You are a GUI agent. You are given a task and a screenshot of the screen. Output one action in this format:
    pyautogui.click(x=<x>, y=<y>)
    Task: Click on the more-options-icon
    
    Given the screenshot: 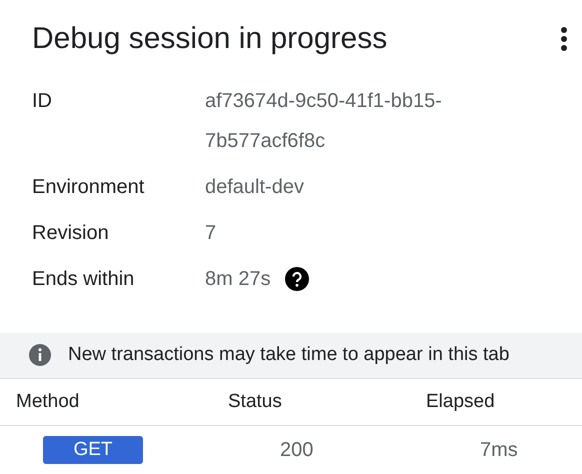 What is the action you would take?
    pyautogui.click(x=564, y=39)
    